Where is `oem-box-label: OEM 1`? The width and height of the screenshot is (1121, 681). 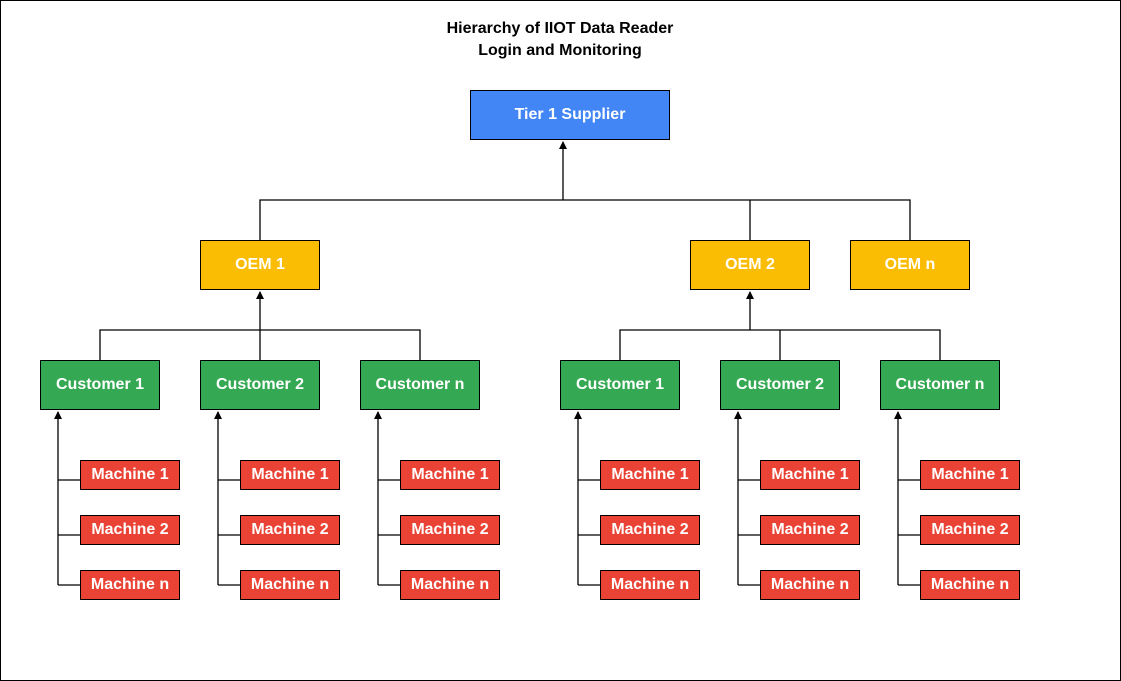
oem-box-label: OEM 1 is located at coordinates (260, 264).